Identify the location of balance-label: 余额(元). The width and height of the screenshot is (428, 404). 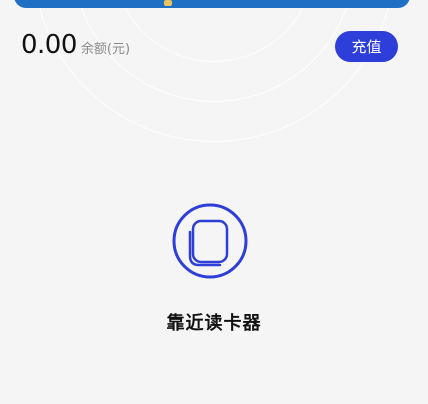
(105, 49).